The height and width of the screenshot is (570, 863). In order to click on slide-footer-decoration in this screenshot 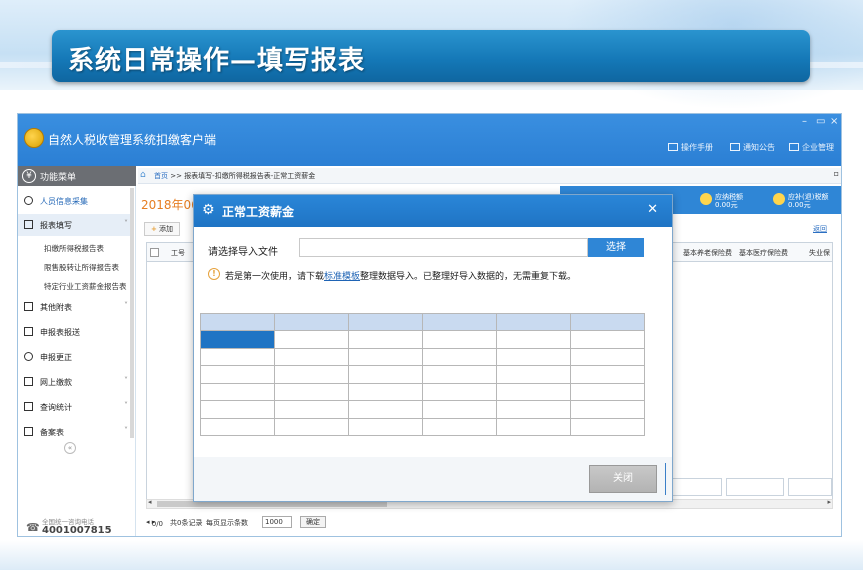, I will do `click(431, 555)`.